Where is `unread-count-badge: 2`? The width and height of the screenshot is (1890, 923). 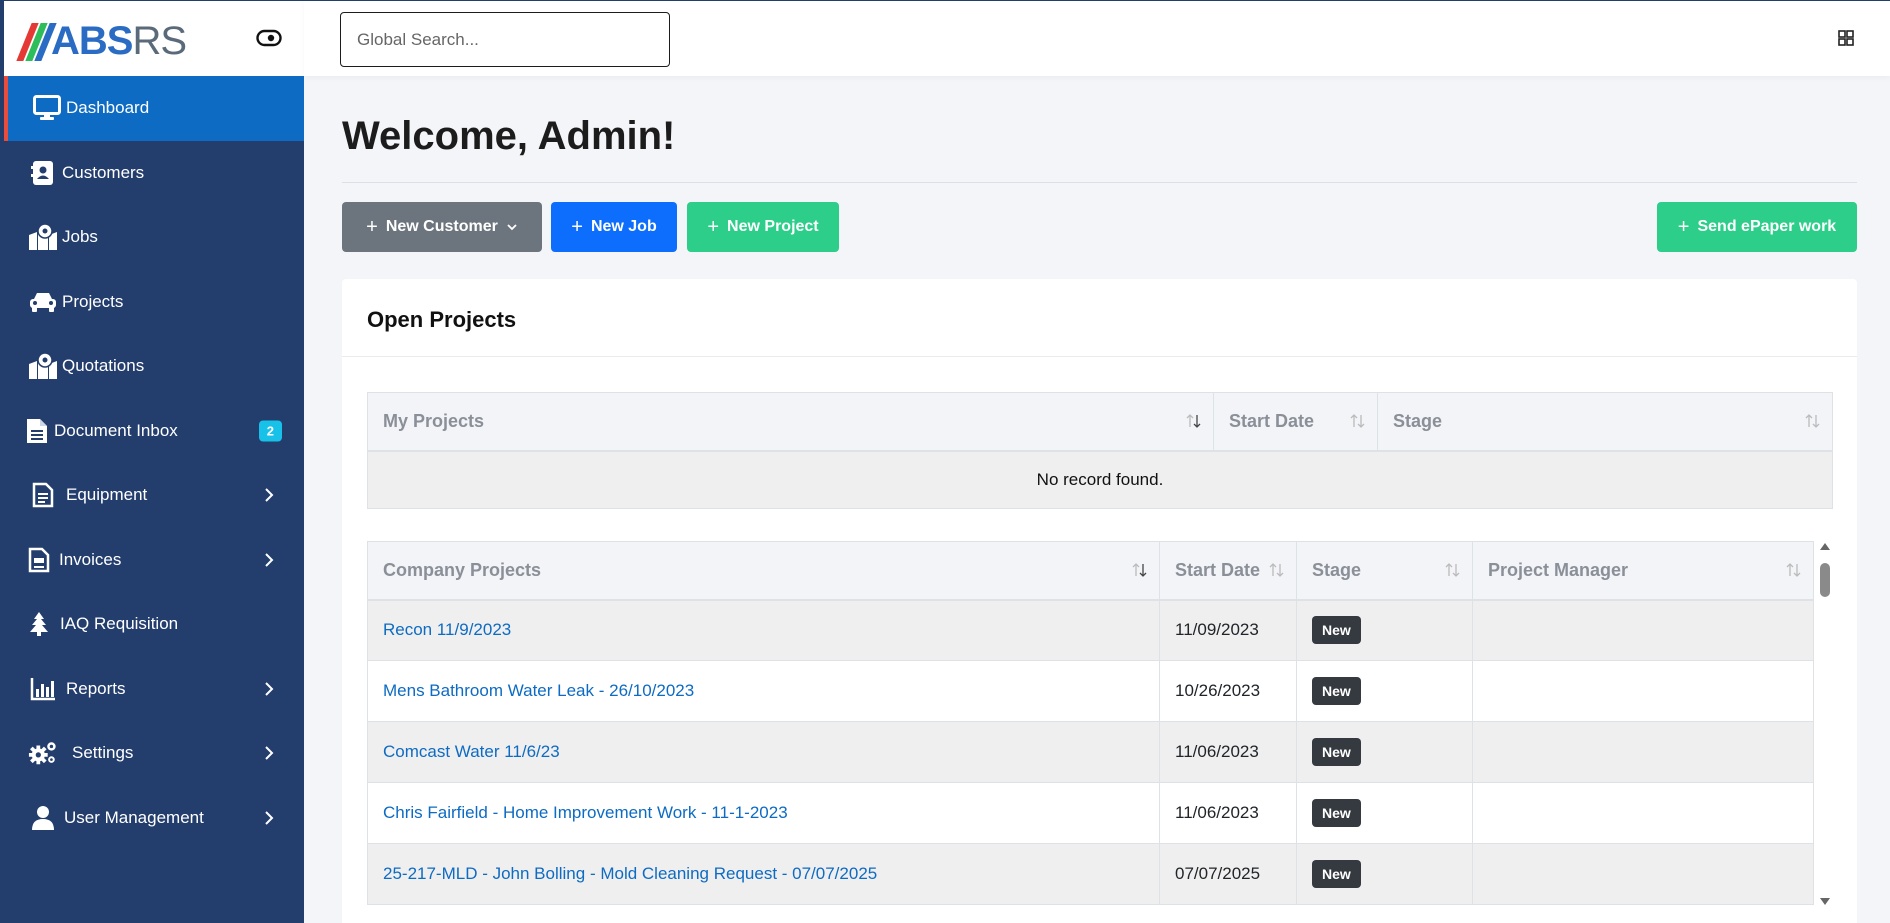
unread-count-badge: 2 is located at coordinates (270, 431).